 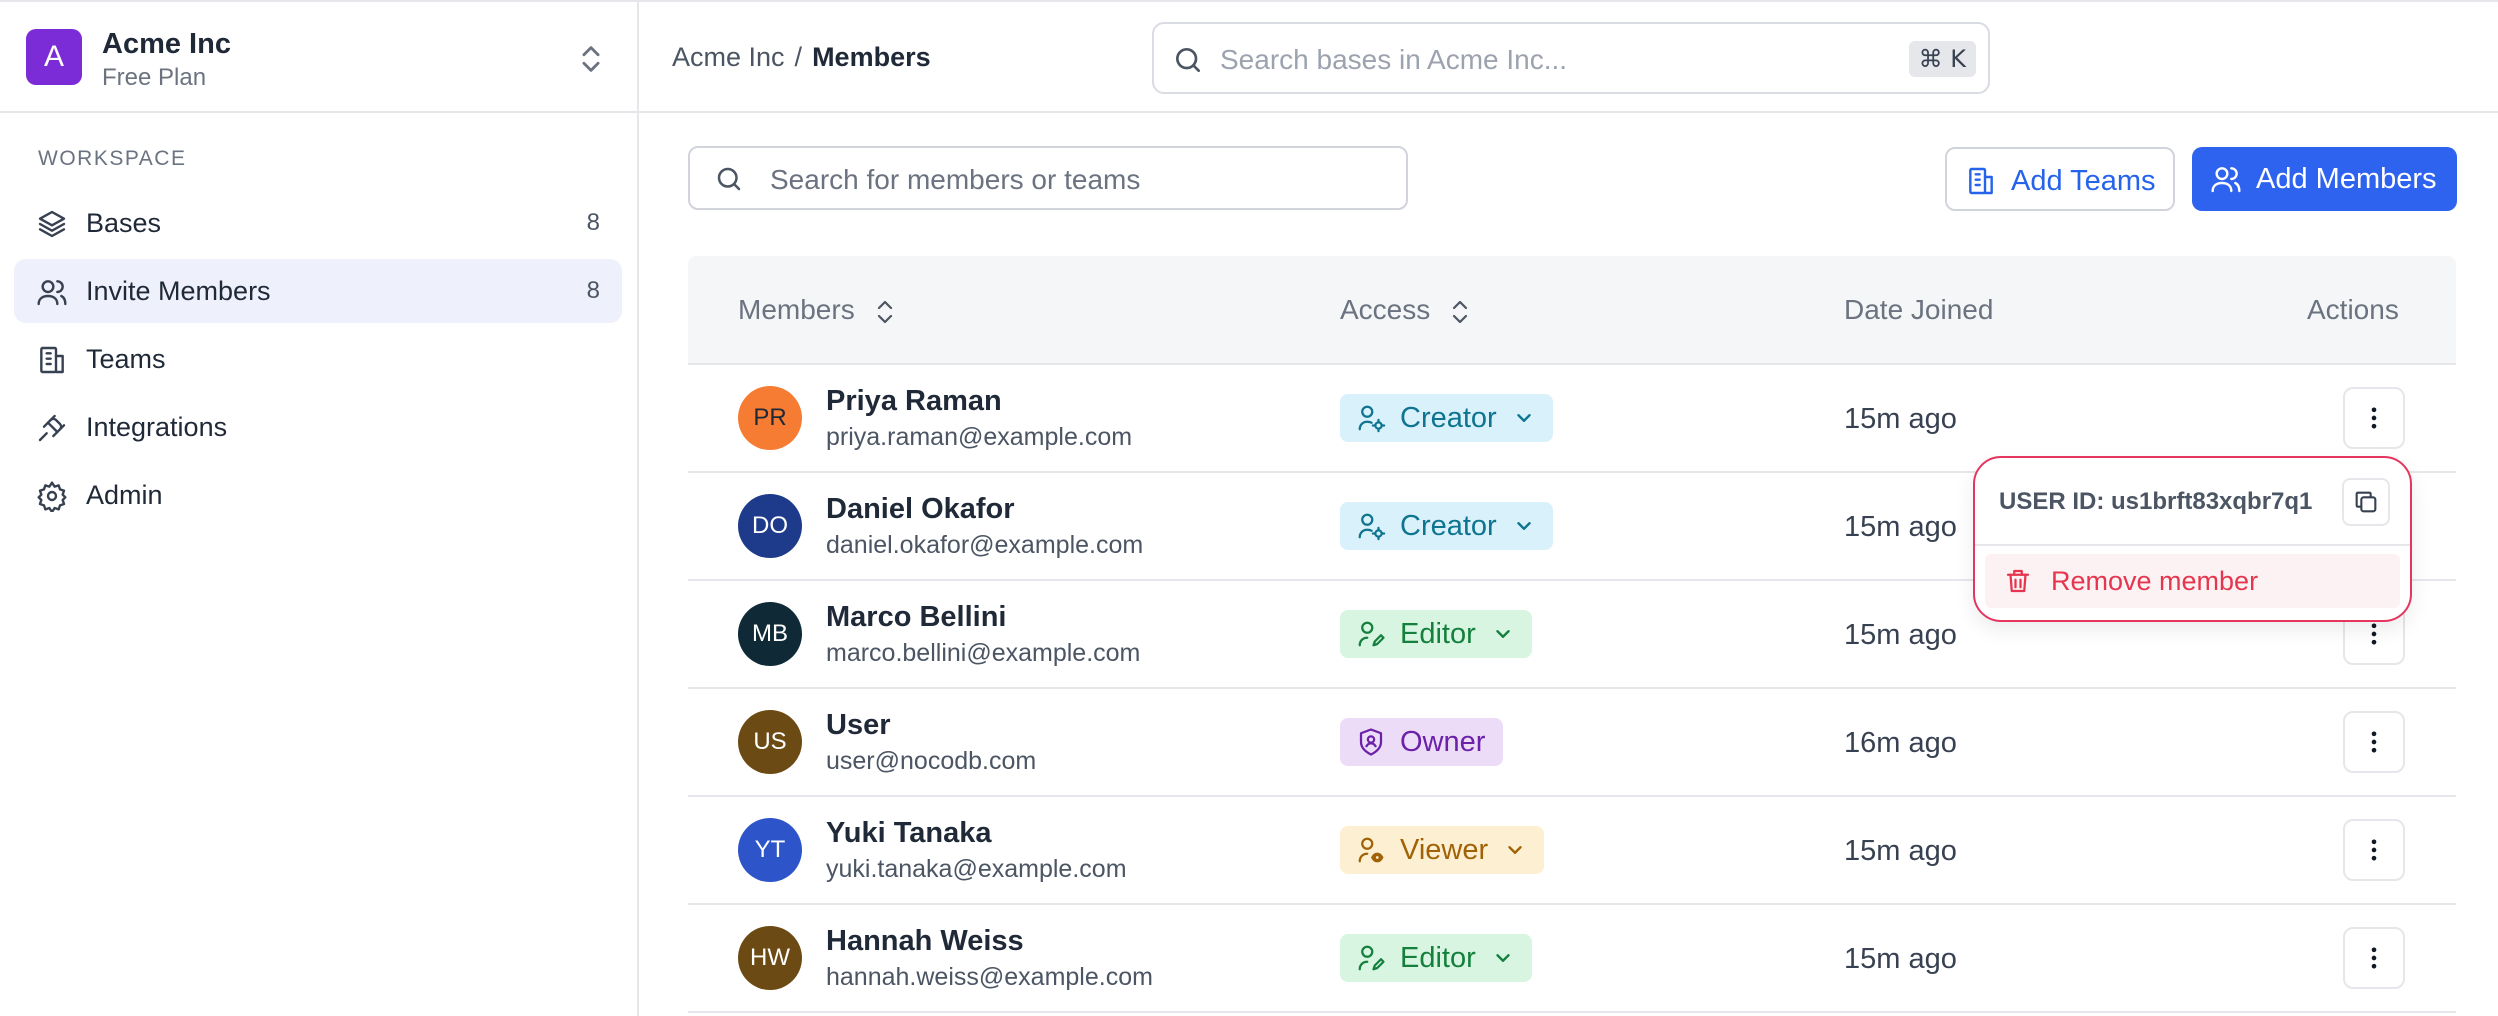 I want to click on member-name: Daniel Okafor, so click(x=920, y=509).